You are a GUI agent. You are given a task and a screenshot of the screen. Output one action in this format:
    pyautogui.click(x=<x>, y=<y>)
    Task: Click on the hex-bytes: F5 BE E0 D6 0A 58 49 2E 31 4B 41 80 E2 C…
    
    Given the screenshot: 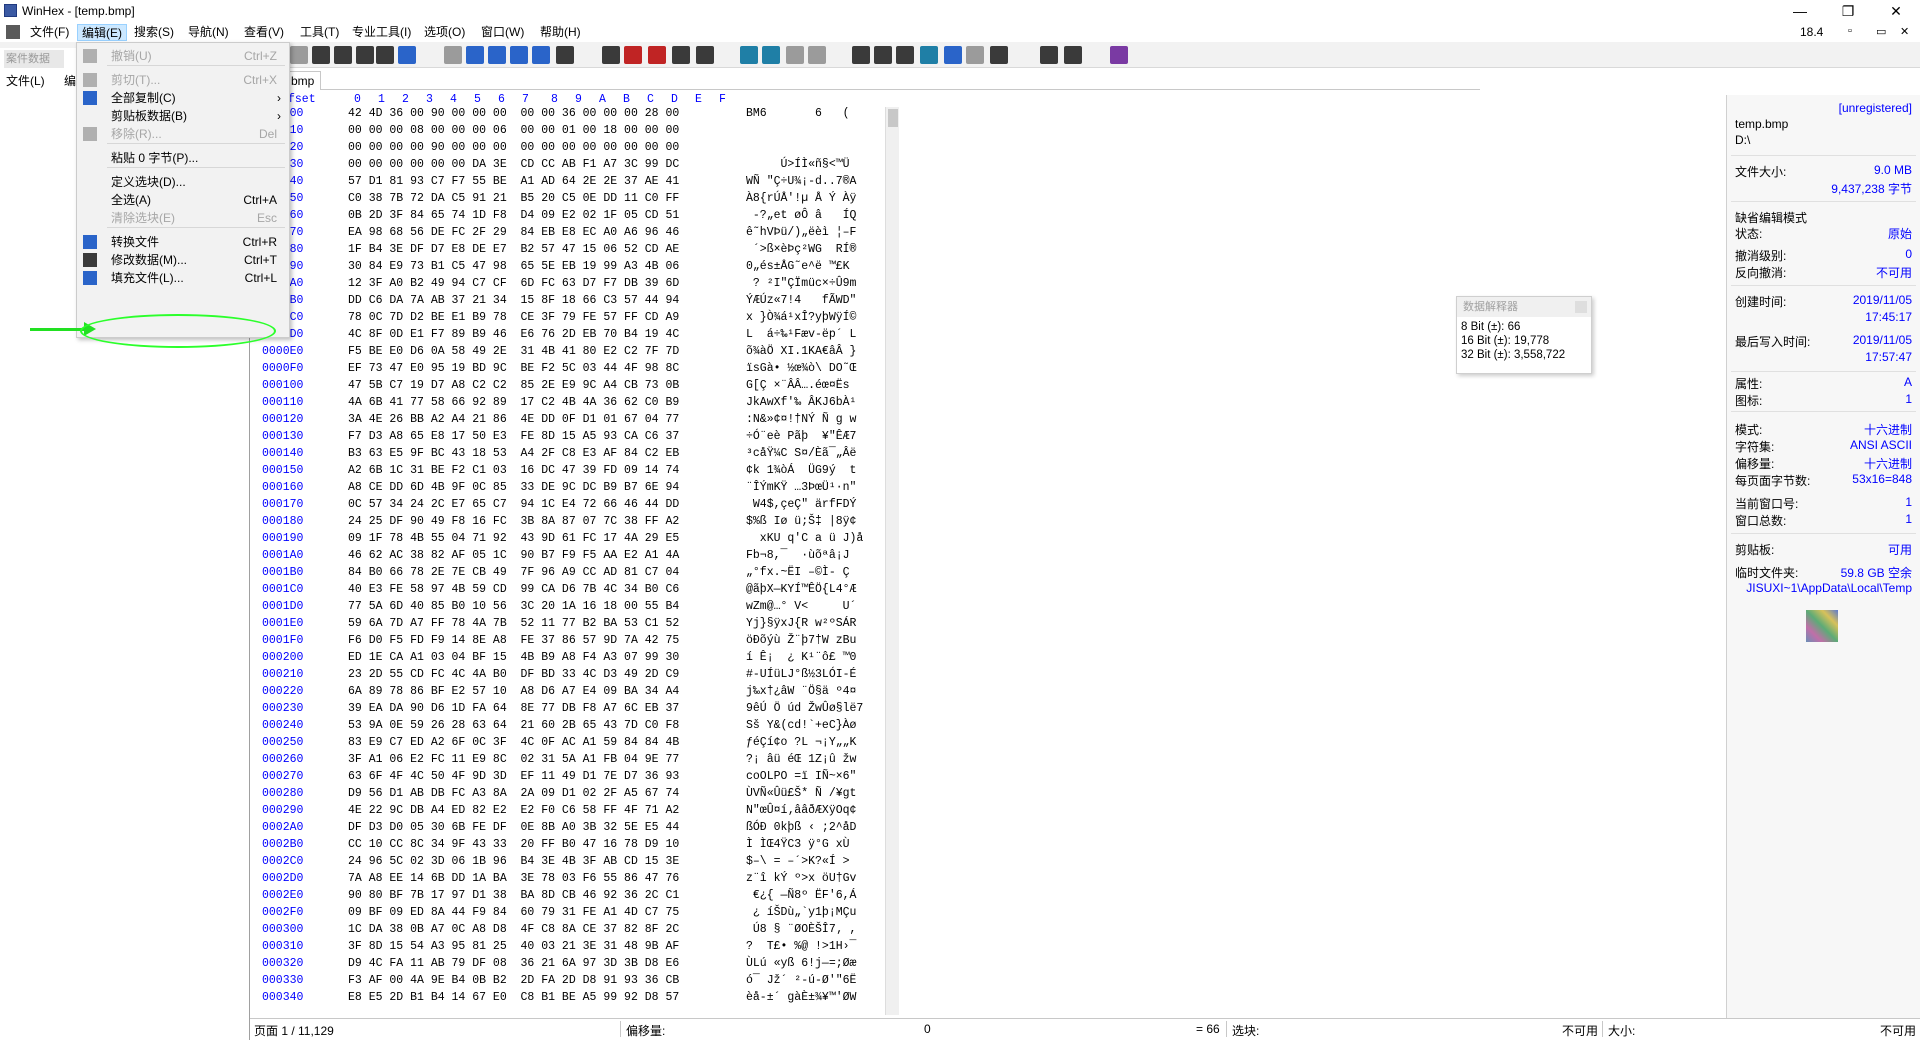 What is the action you would take?
    pyautogui.click(x=513, y=351)
    